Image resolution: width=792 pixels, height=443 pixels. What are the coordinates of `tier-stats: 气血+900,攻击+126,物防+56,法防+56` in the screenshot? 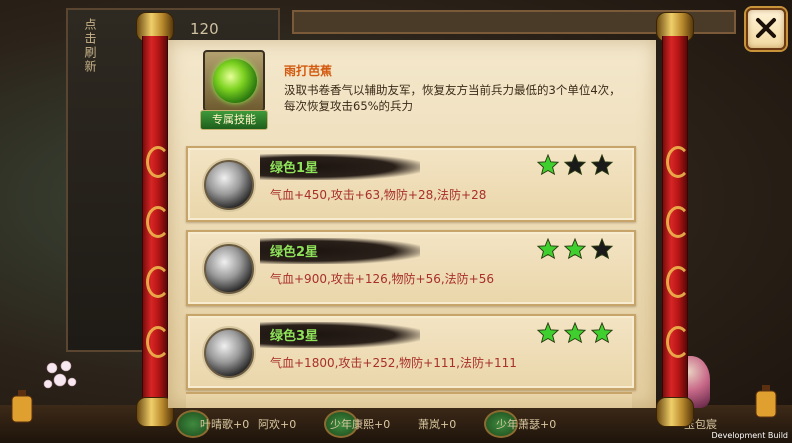 It's located at (382, 279).